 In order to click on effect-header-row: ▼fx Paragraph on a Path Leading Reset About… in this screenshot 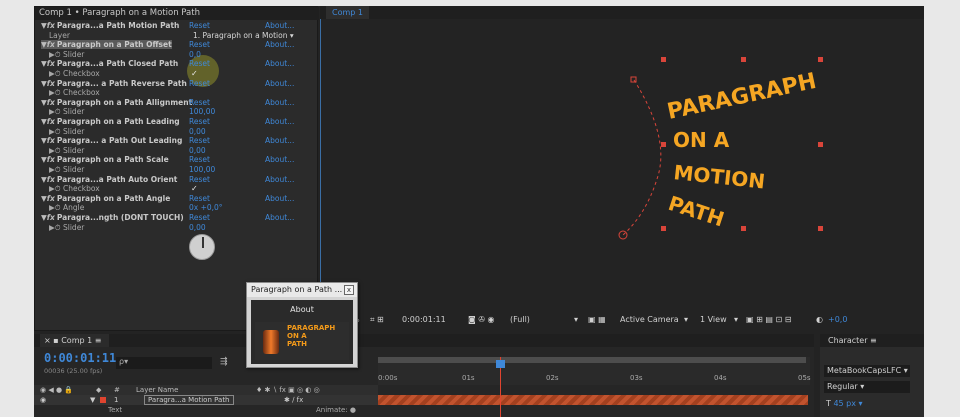, I will do `click(173, 121)`.